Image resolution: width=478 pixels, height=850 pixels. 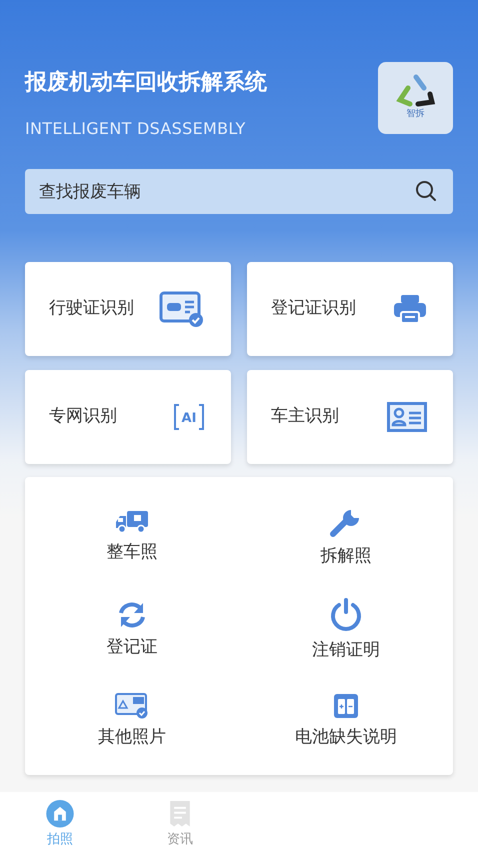 I want to click on photo-category-button: 注销证明, so click(x=346, y=631).